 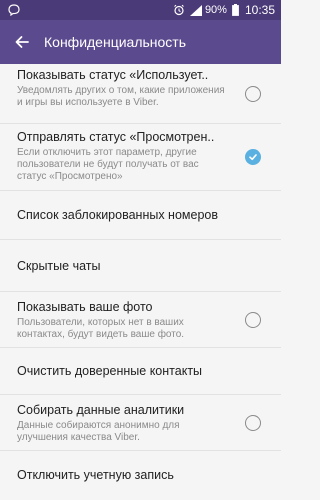 I want to click on setting-title: Отправлять статус «Просмотрен.., so click(x=116, y=137).